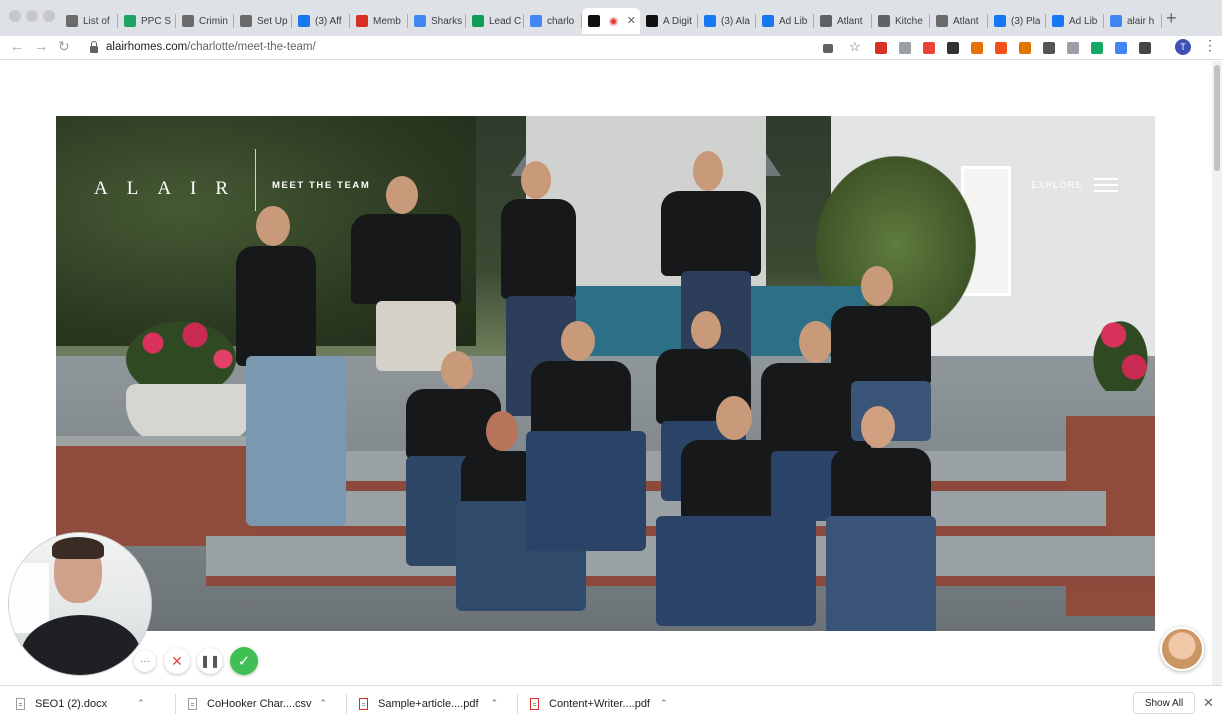 The height and width of the screenshot is (721, 1222). Describe the element at coordinates (263, 21) in the screenshot. I see `browser-tab: Set Up` at that location.